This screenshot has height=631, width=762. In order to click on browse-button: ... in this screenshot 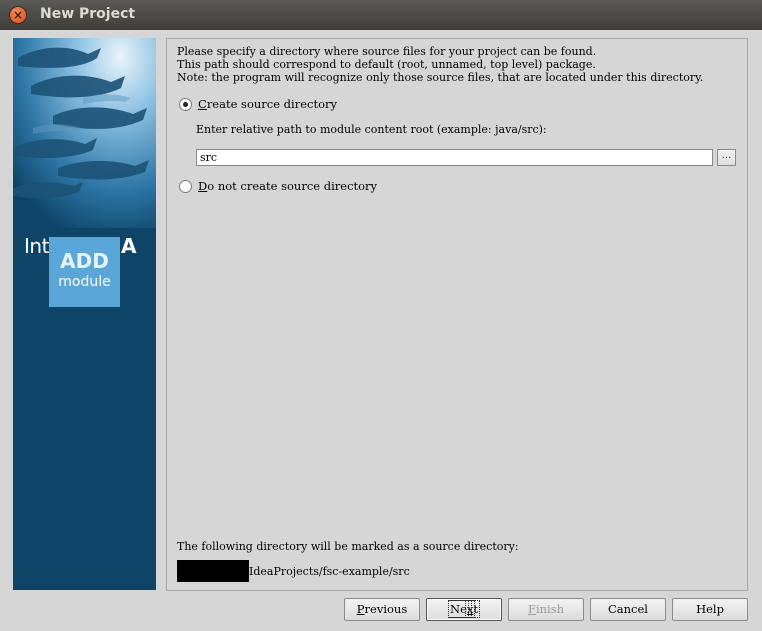, I will do `click(726, 157)`.